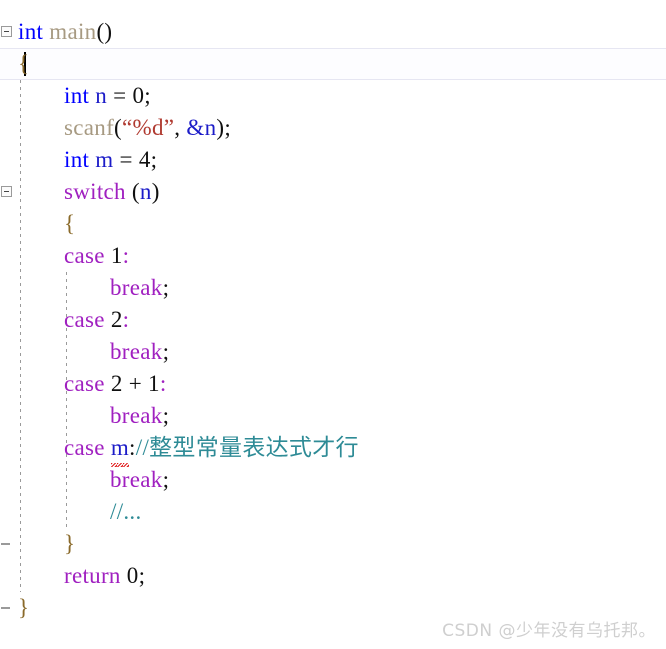 This screenshot has height=649, width=666. Describe the element at coordinates (333, 384) in the screenshot. I see `code-line: case 2 + 1:` at that location.